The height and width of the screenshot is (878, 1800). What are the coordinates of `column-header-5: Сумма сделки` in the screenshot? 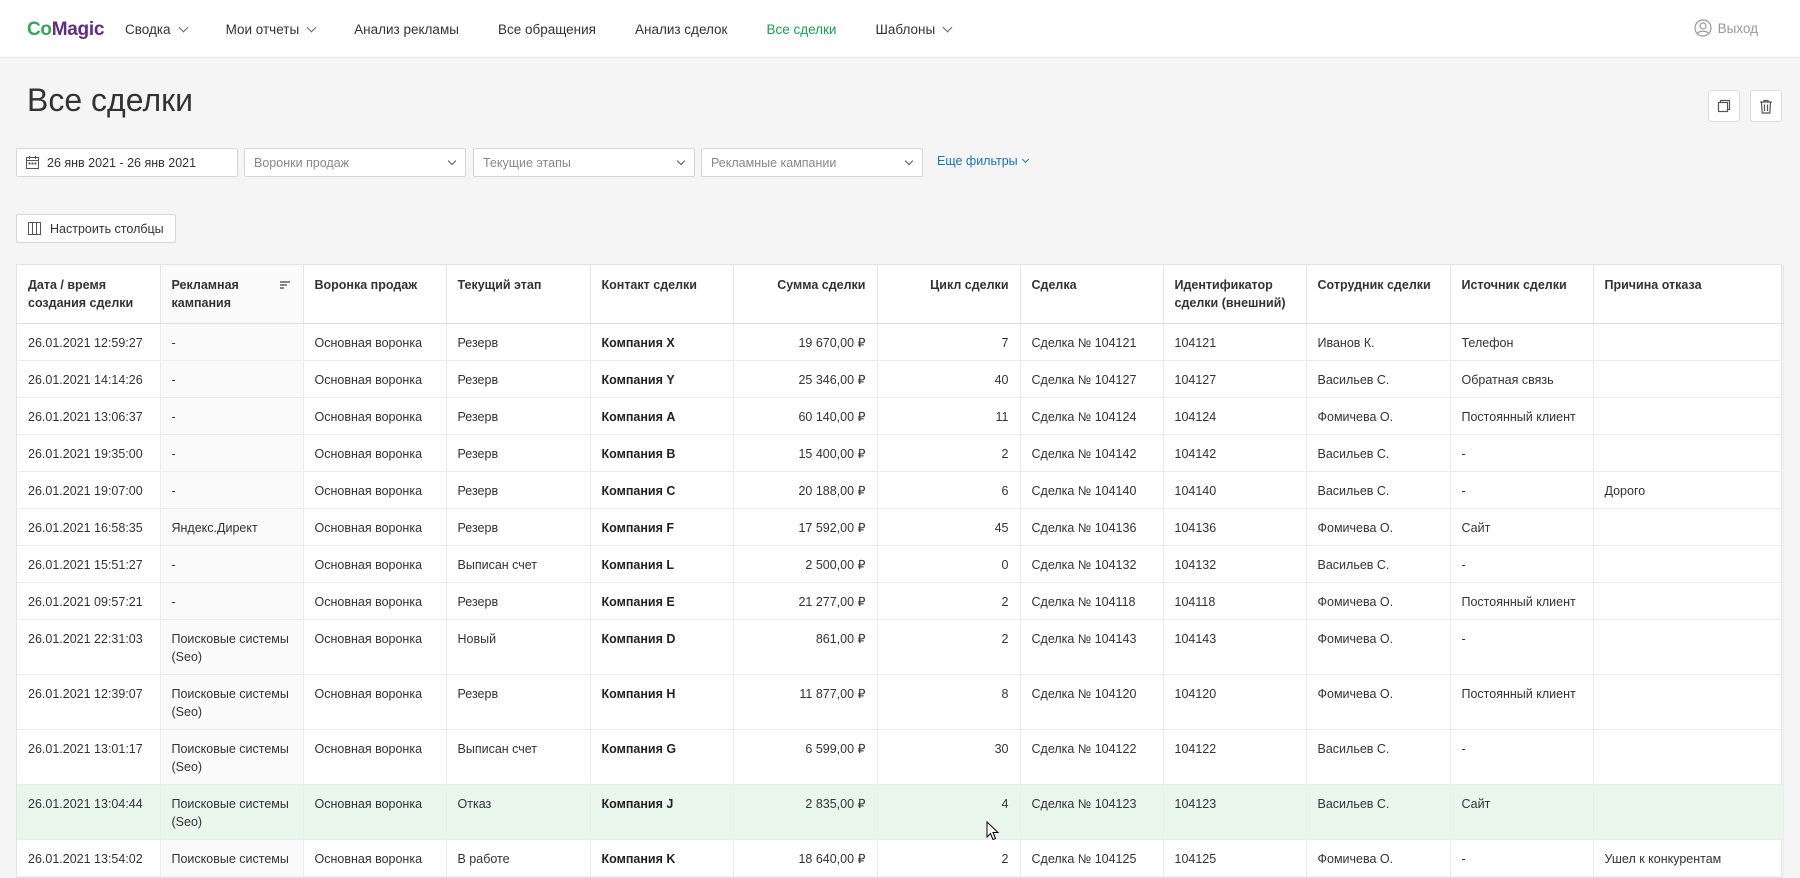 It's located at (805, 294).